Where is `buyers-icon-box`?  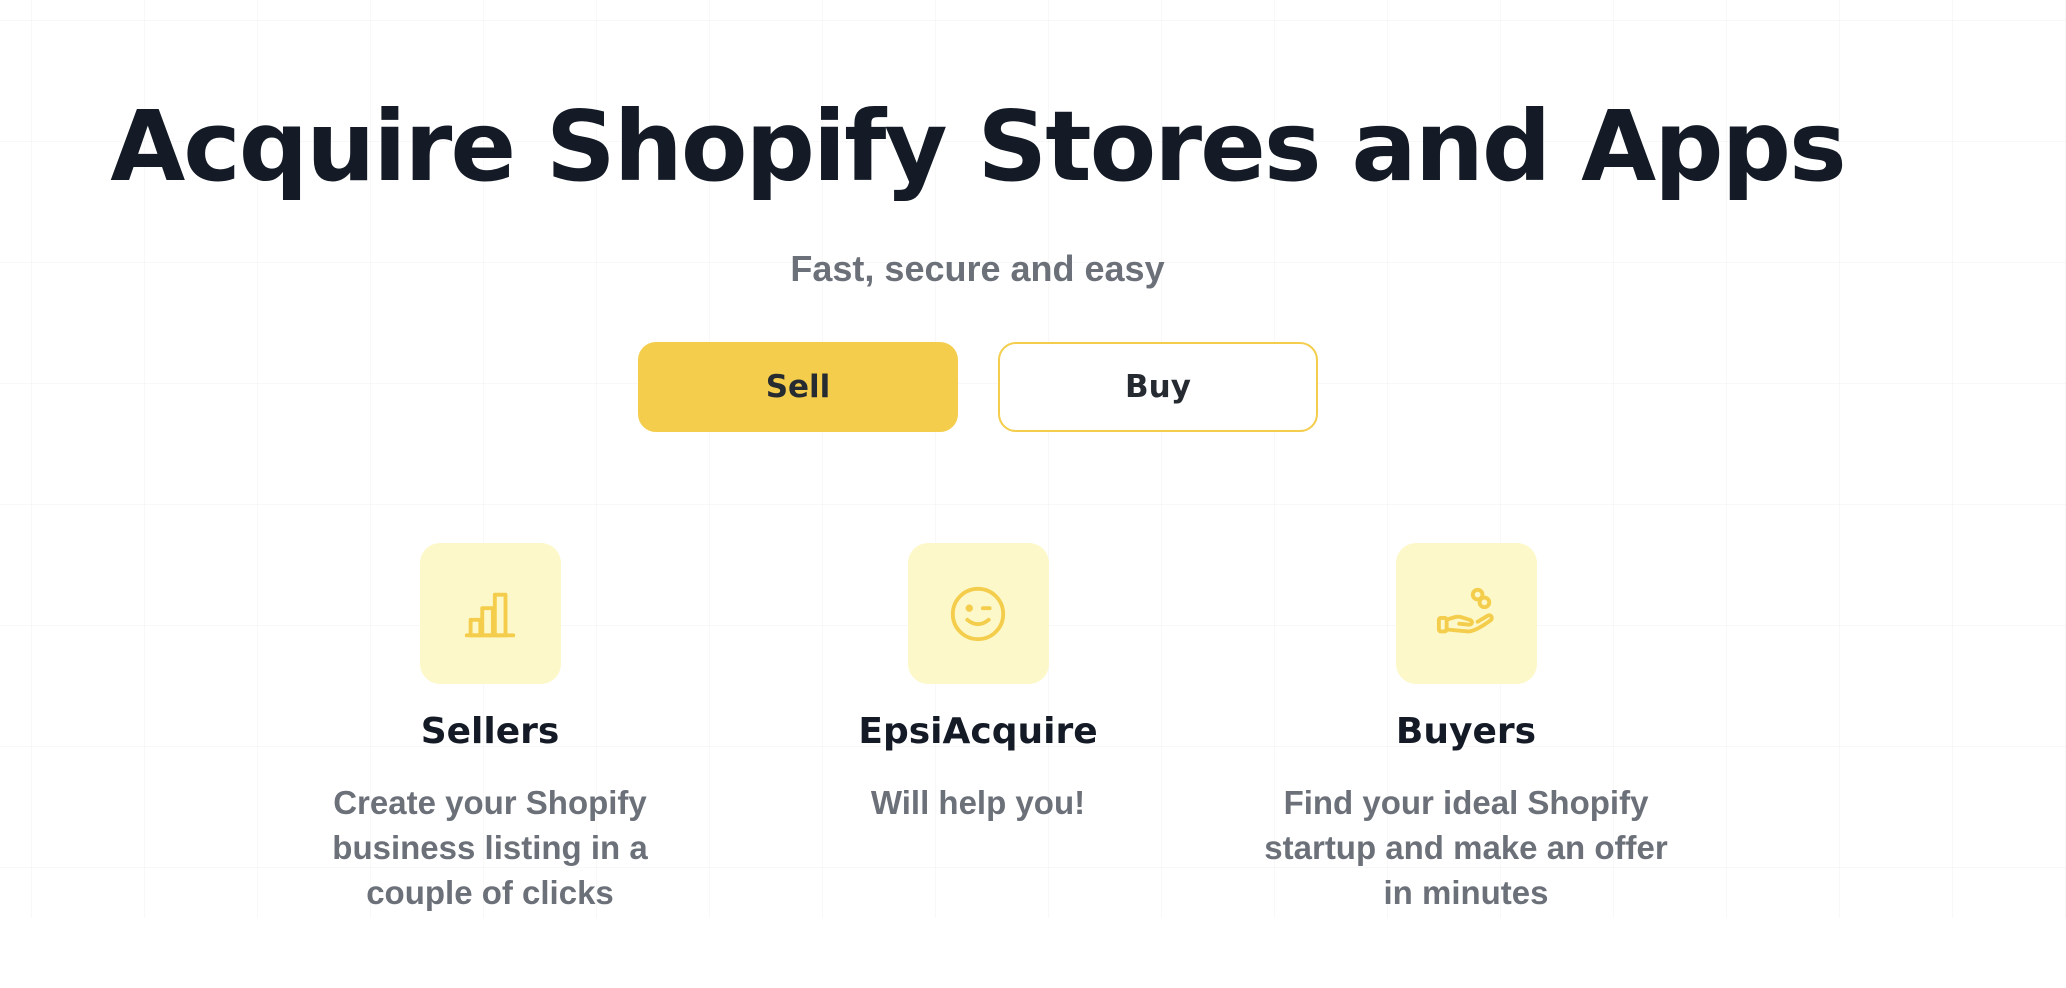
buyers-icon-box is located at coordinates (1466, 613).